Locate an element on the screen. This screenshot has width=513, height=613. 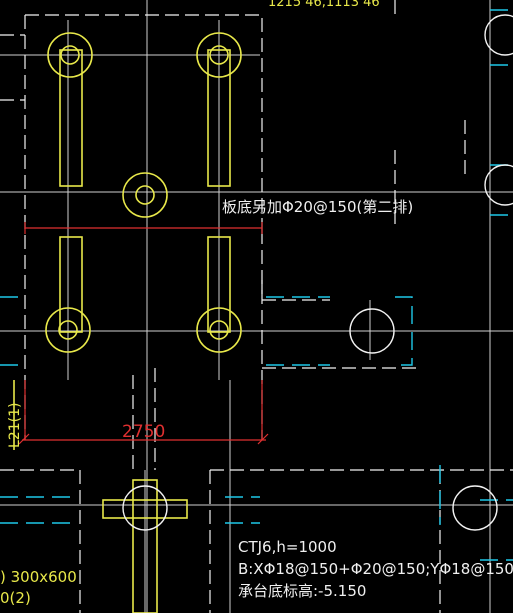
cap-name-label: CTJ6,h=1000 is located at coordinates (287, 547).